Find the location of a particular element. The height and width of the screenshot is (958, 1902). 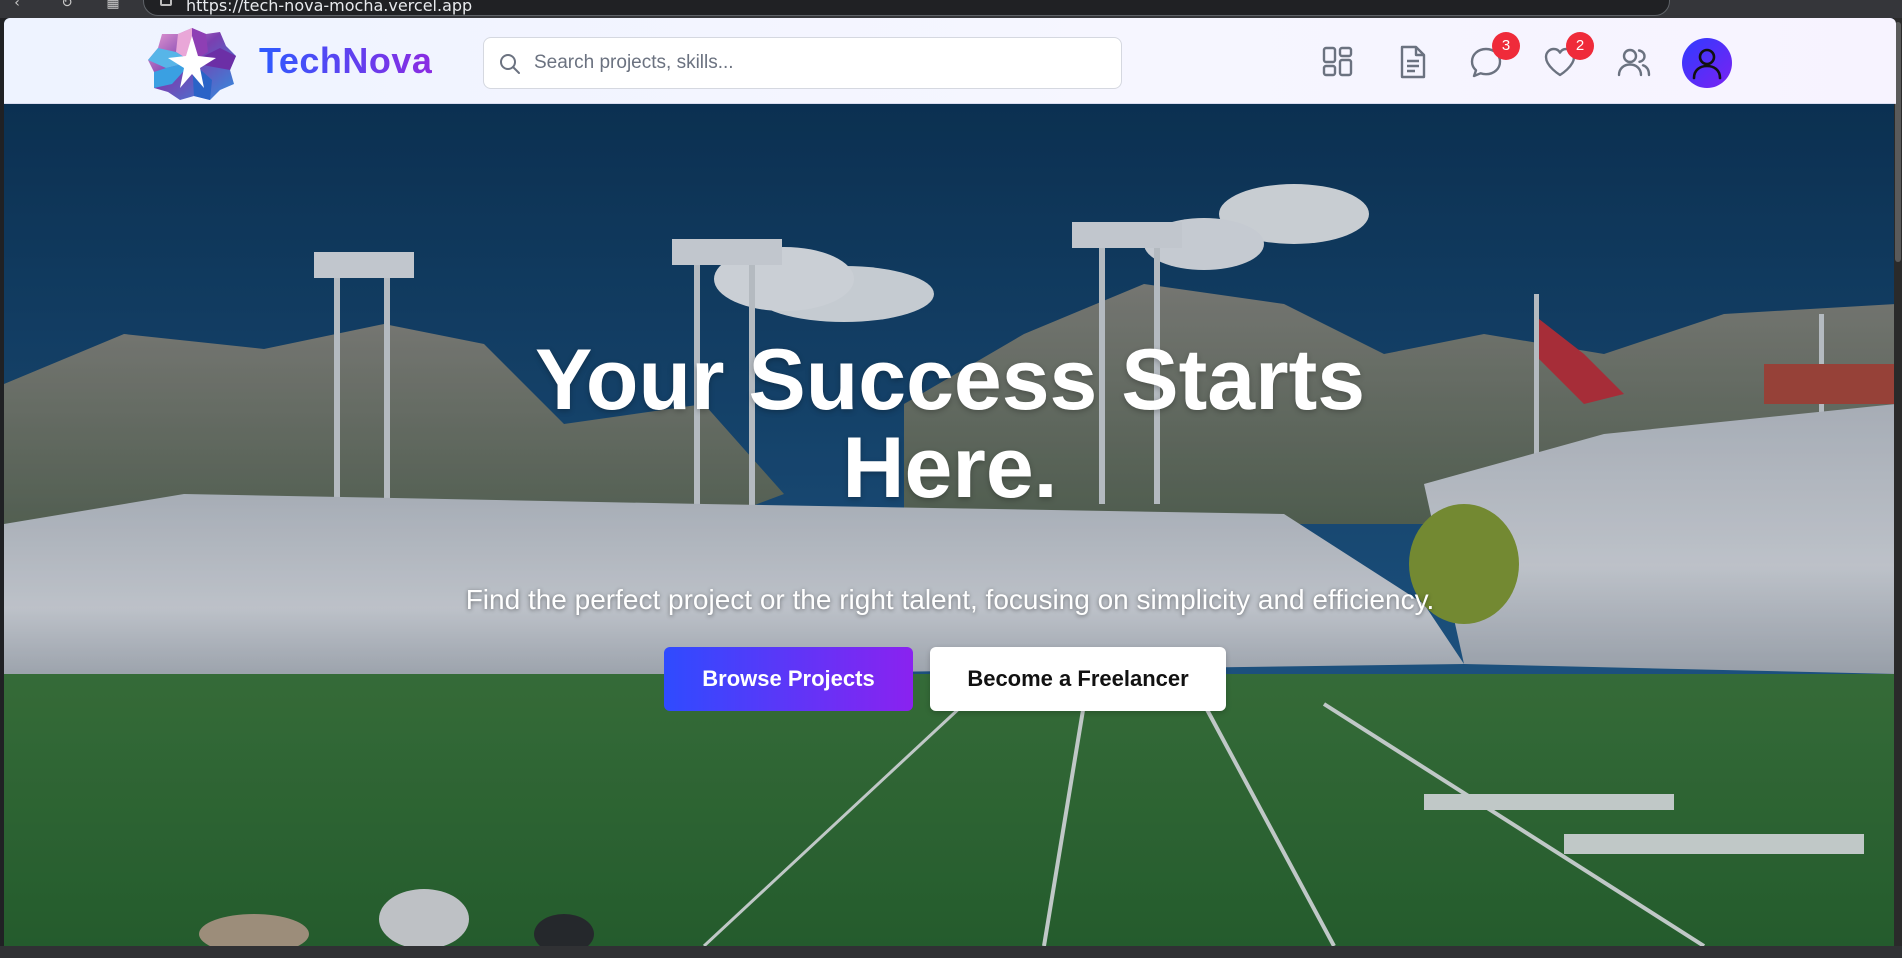

messages-badge: 3 is located at coordinates (1506, 46).